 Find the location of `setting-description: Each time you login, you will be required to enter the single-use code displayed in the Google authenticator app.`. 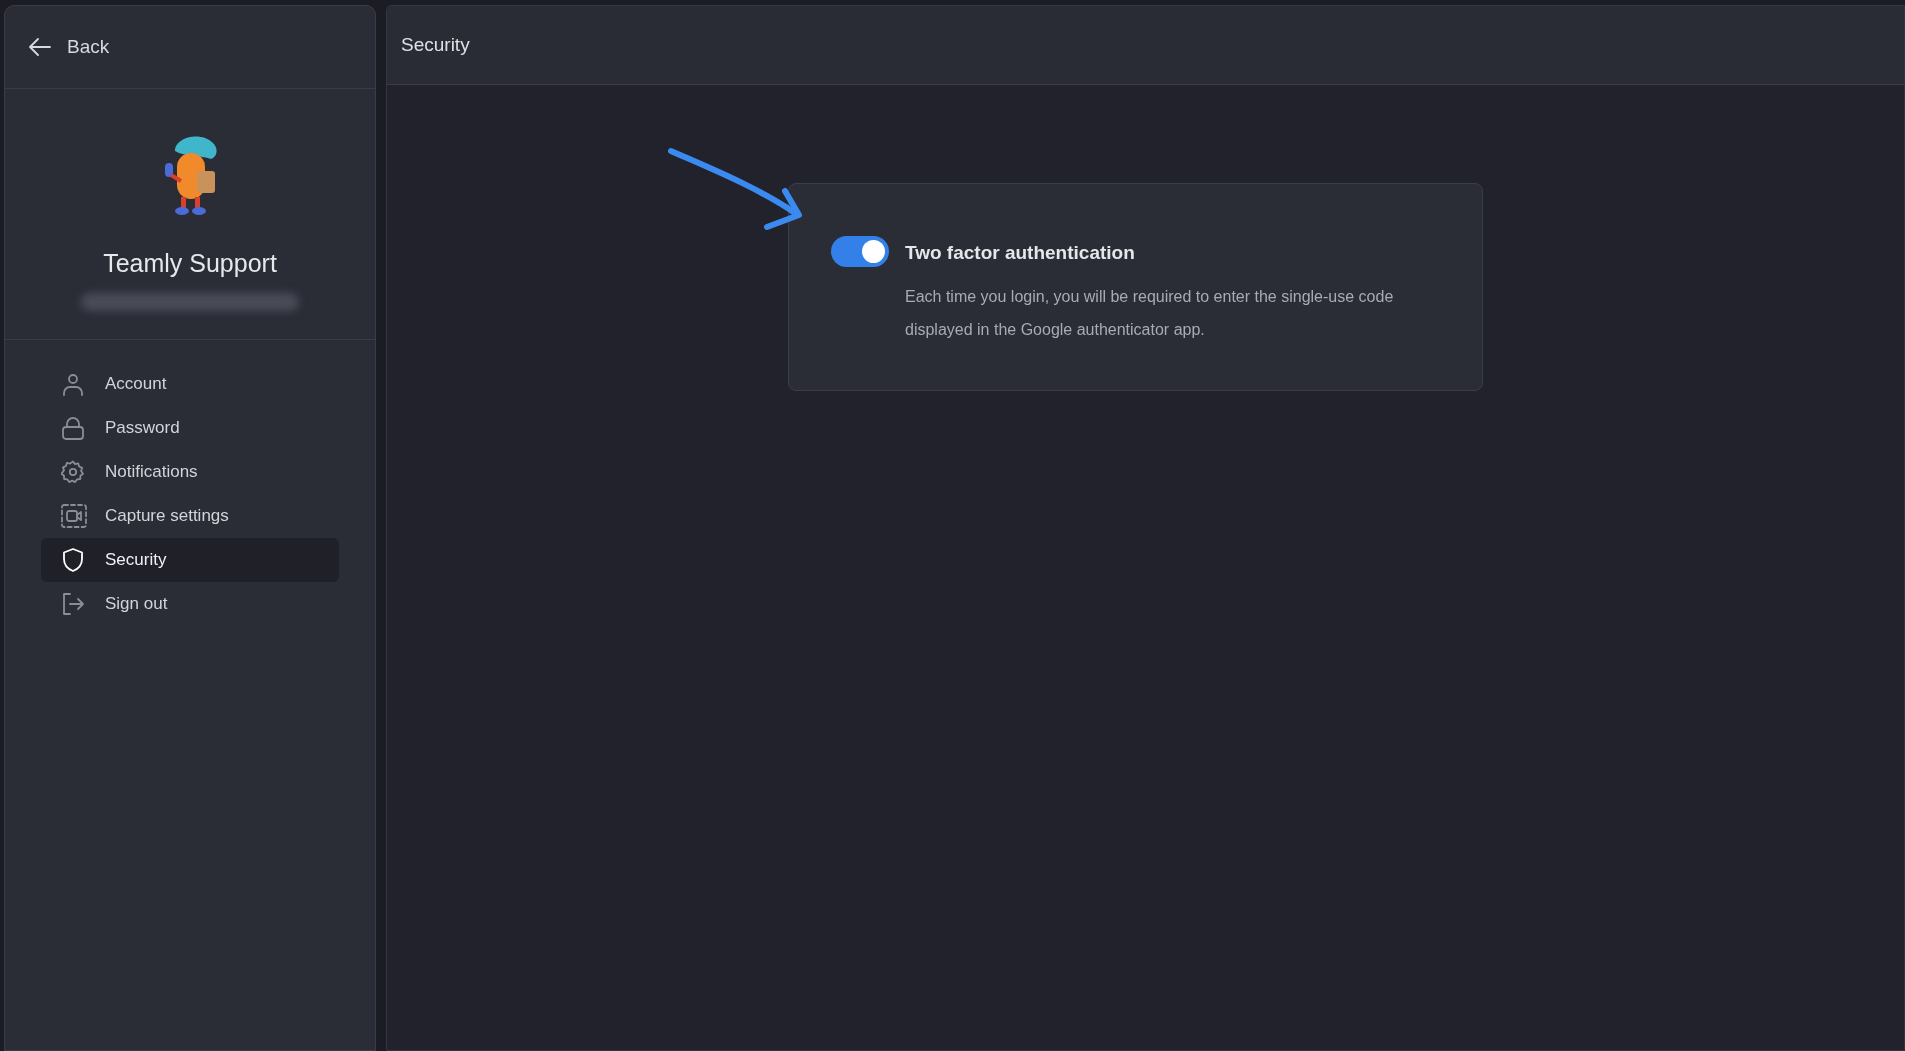

setting-description: Each time you login, you will be required to enter the single-use code displayed in the Google authenticator app. is located at coordinates (1150, 313).